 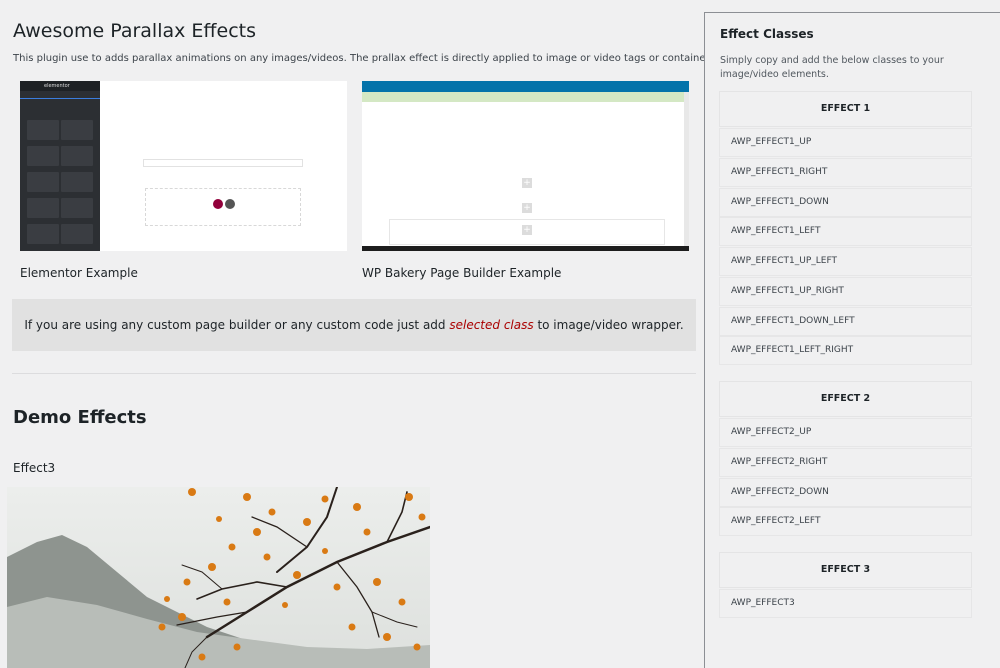 What do you see at coordinates (79, 273) in the screenshot?
I see `elementor-example-caption: Elementor Example` at bounding box center [79, 273].